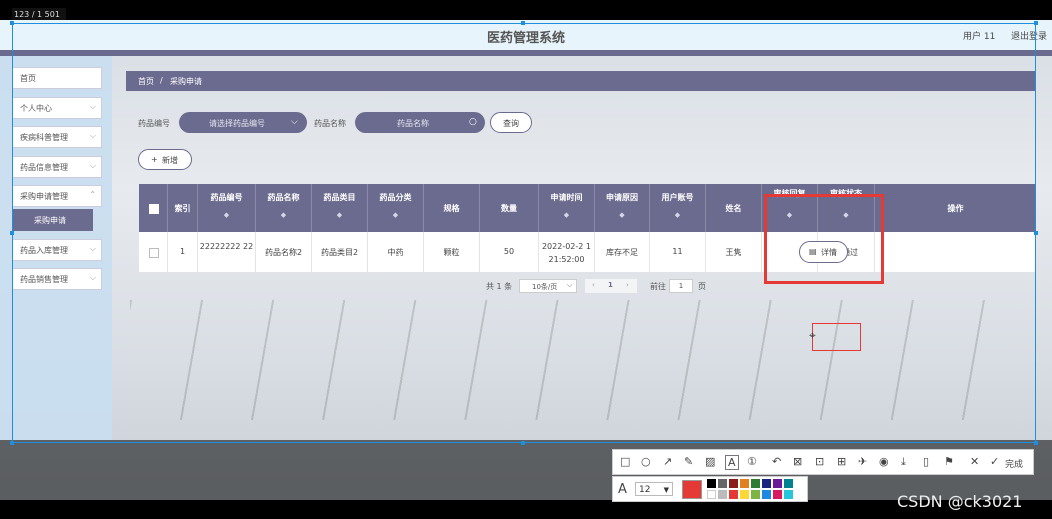 This screenshot has height=519, width=1052. Describe the element at coordinates (526, 10) in the screenshot. I see `top-black-bar` at that location.